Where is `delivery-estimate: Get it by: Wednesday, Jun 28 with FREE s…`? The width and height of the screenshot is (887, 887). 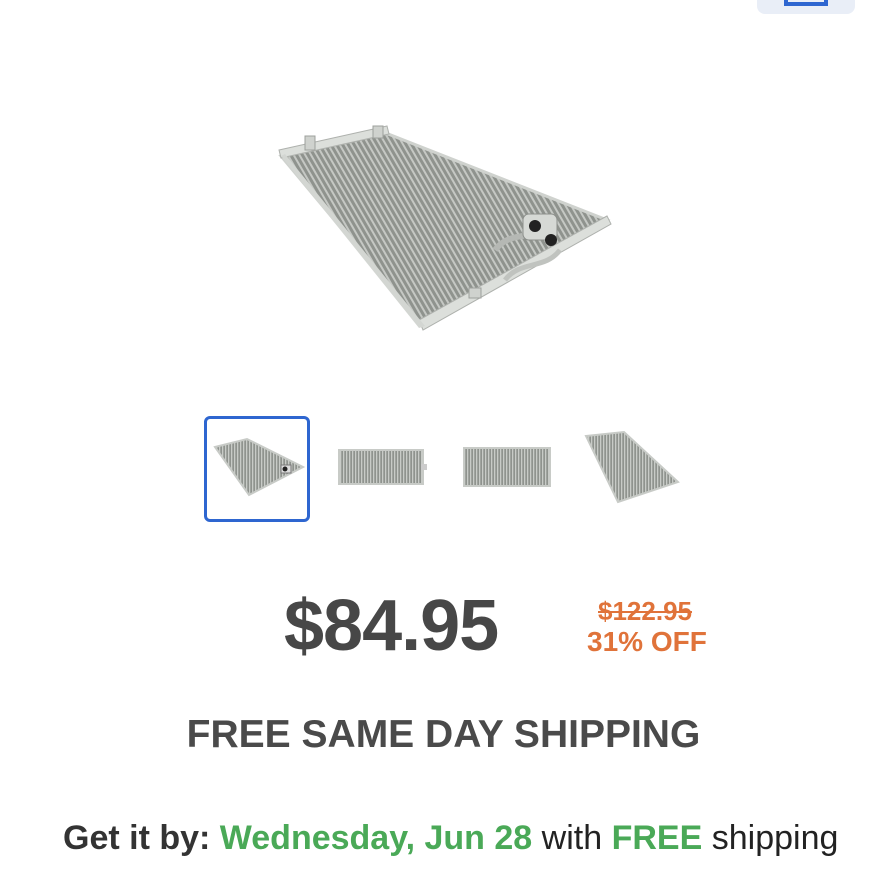
delivery-estimate: Get it by: Wednesday, Jun 28 with FREE s… is located at coordinates (453, 838).